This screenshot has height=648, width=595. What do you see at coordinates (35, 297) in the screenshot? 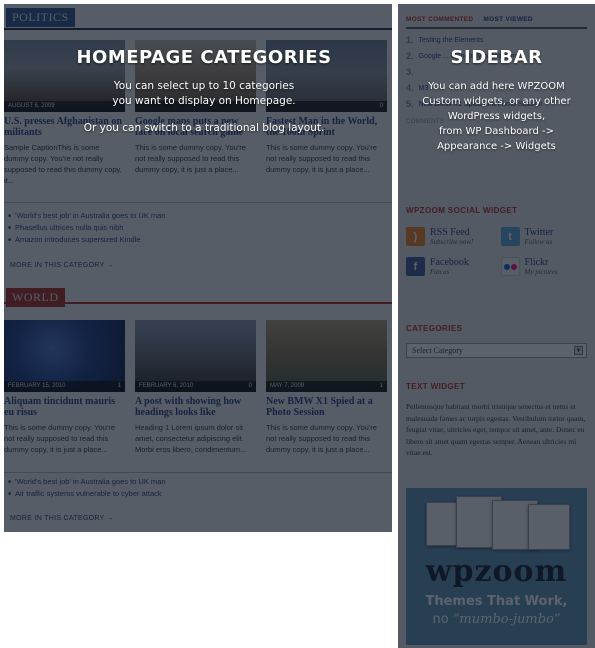
I see `category-label-world: WORLD` at bounding box center [35, 297].